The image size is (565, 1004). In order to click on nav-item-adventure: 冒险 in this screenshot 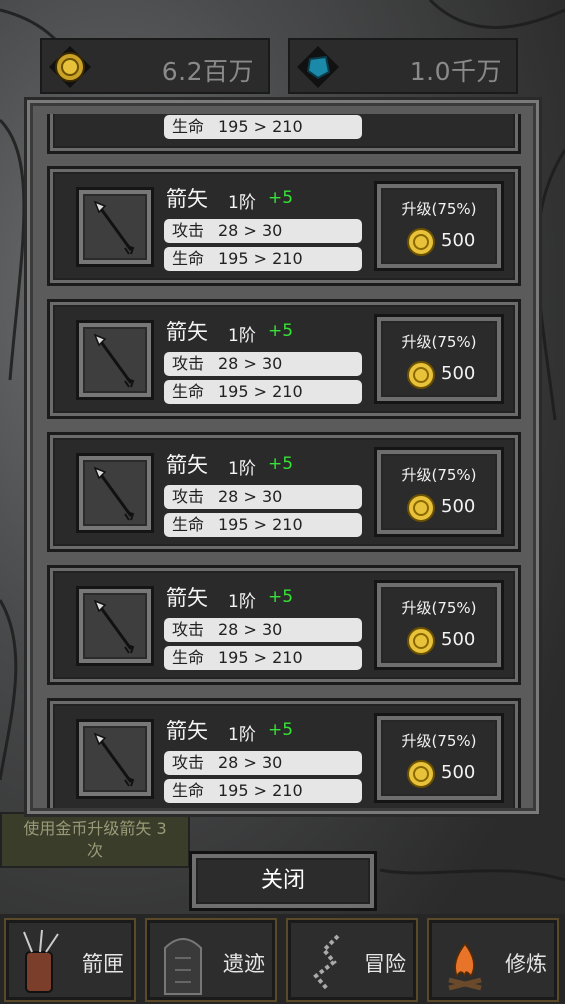, I will do `click(352, 960)`.